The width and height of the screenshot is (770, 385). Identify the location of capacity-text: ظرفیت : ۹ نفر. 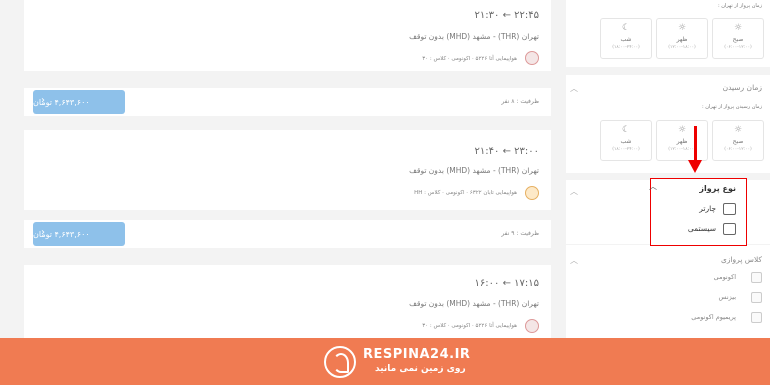
(520, 233).